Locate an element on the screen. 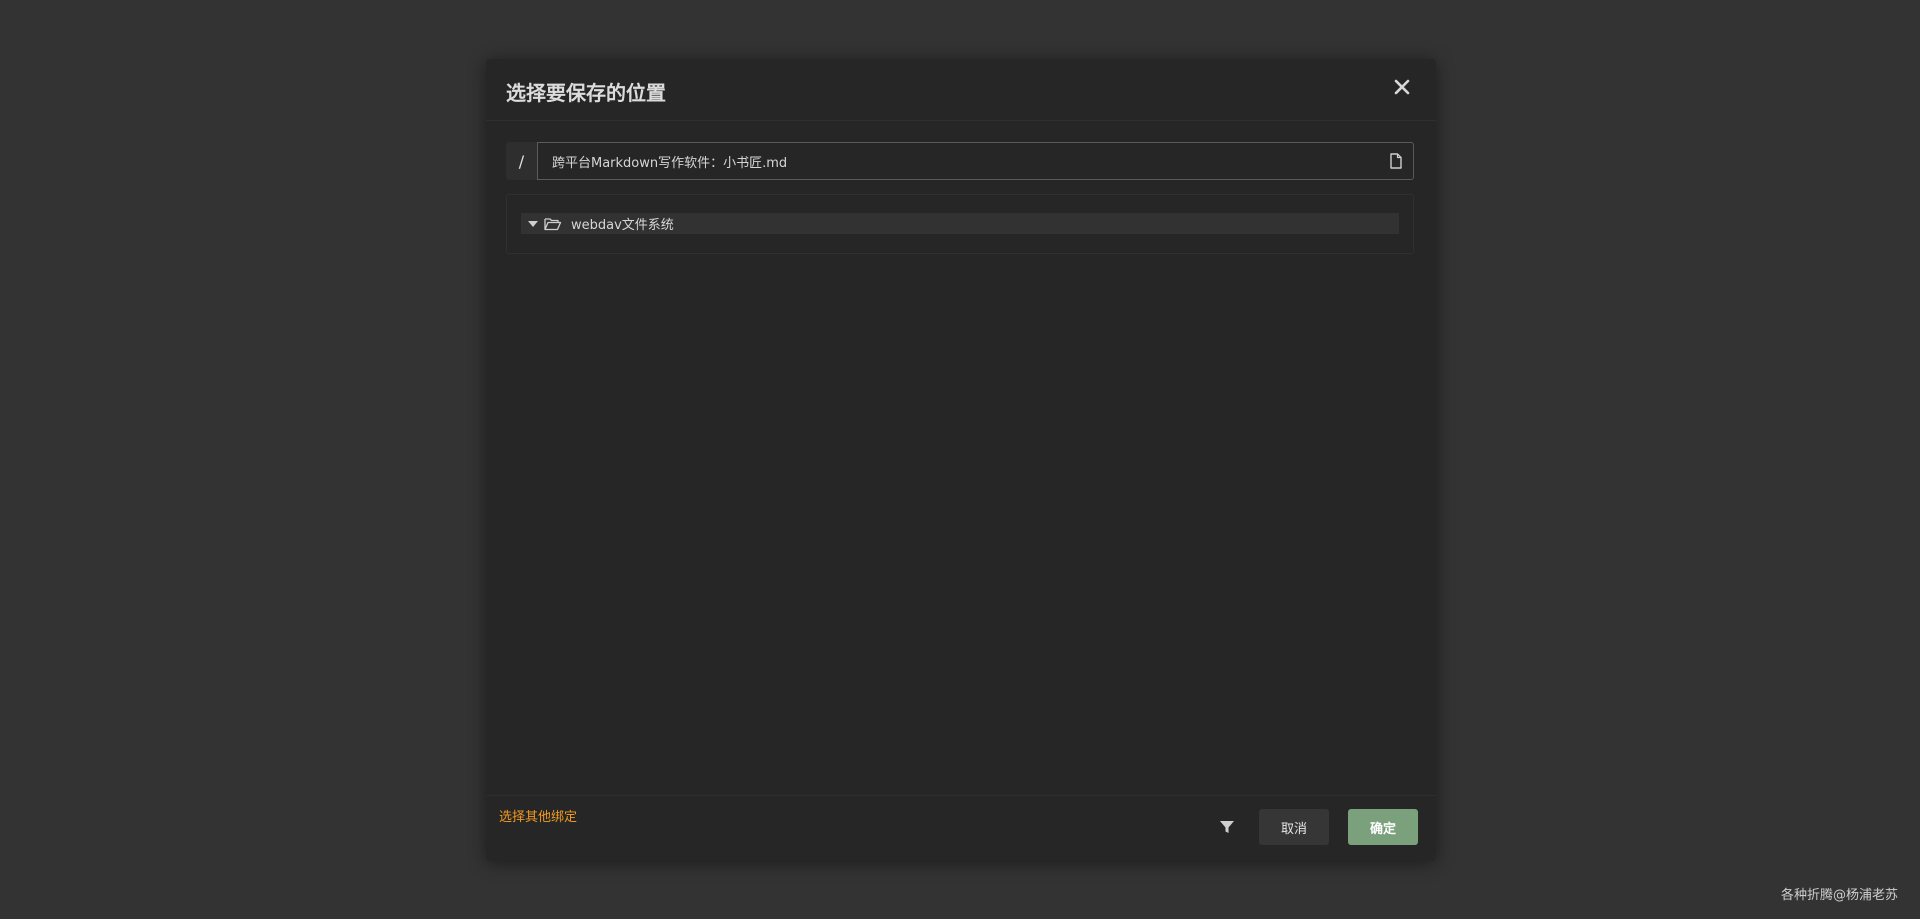  path-prefix: / is located at coordinates (521, 161).